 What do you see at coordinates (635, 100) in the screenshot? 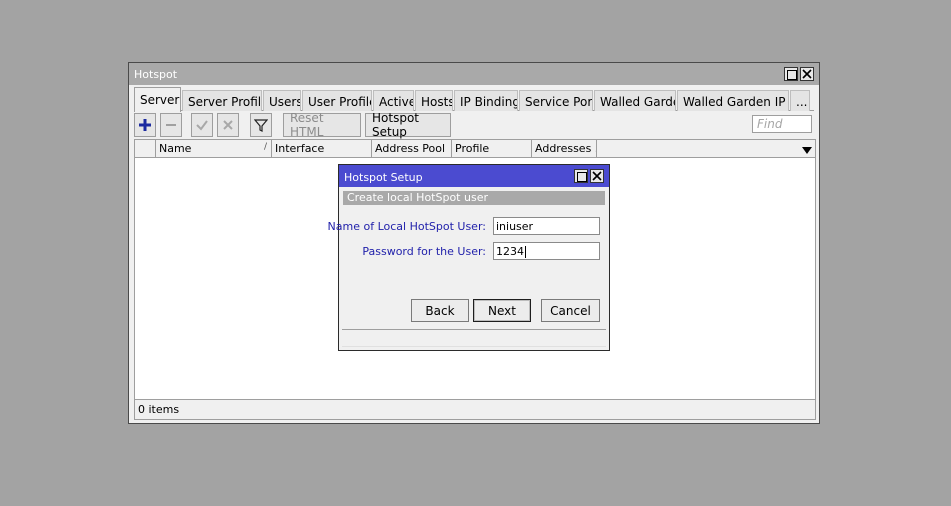
I see `tab-walled-garden: Walled Garden` at bounding box center [635, 100].